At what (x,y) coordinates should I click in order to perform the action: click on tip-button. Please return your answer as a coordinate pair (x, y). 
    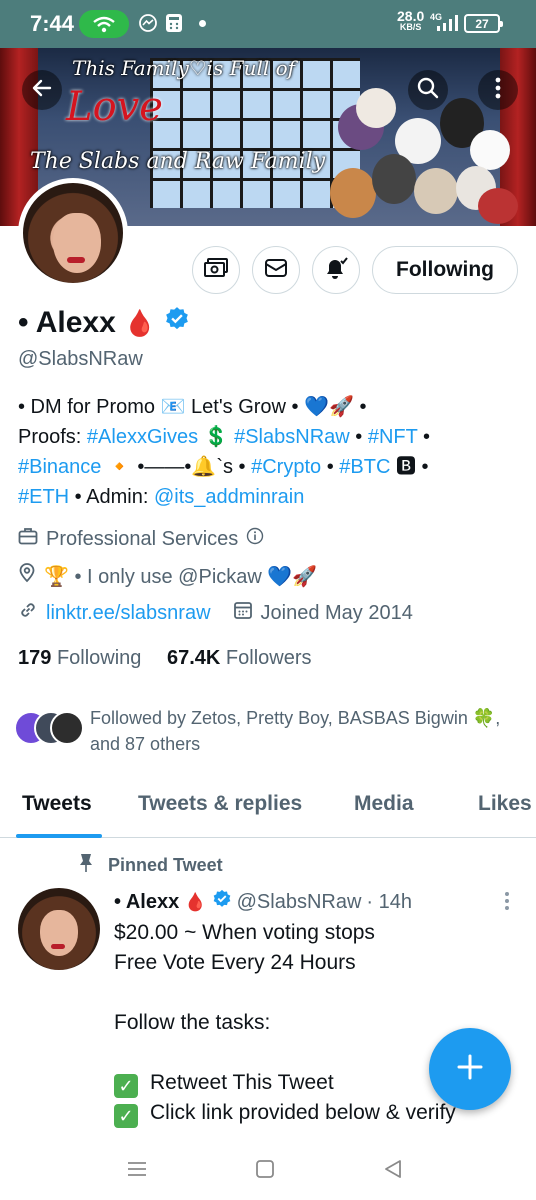
    Looking at the image, I should click on (216, 270).